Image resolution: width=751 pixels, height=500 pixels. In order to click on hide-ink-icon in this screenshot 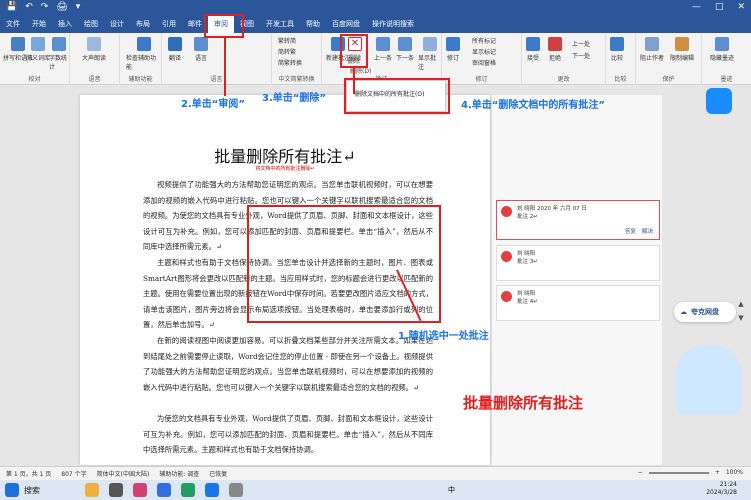, I will do `click(722, 44)`.